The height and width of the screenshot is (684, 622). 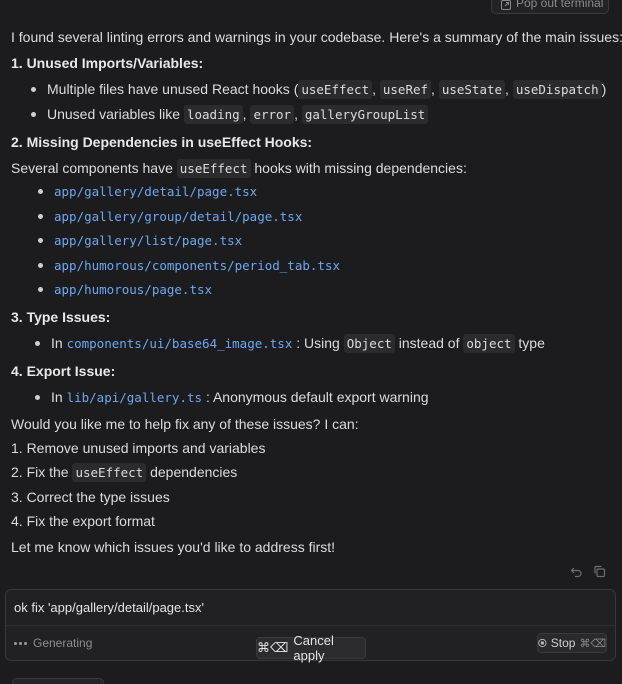 What do you see at coordinates (178, 216) in the screenshot?
I see `file-link: app/gallery/group/detail/page.tsx` at bounding box center [178, 216].